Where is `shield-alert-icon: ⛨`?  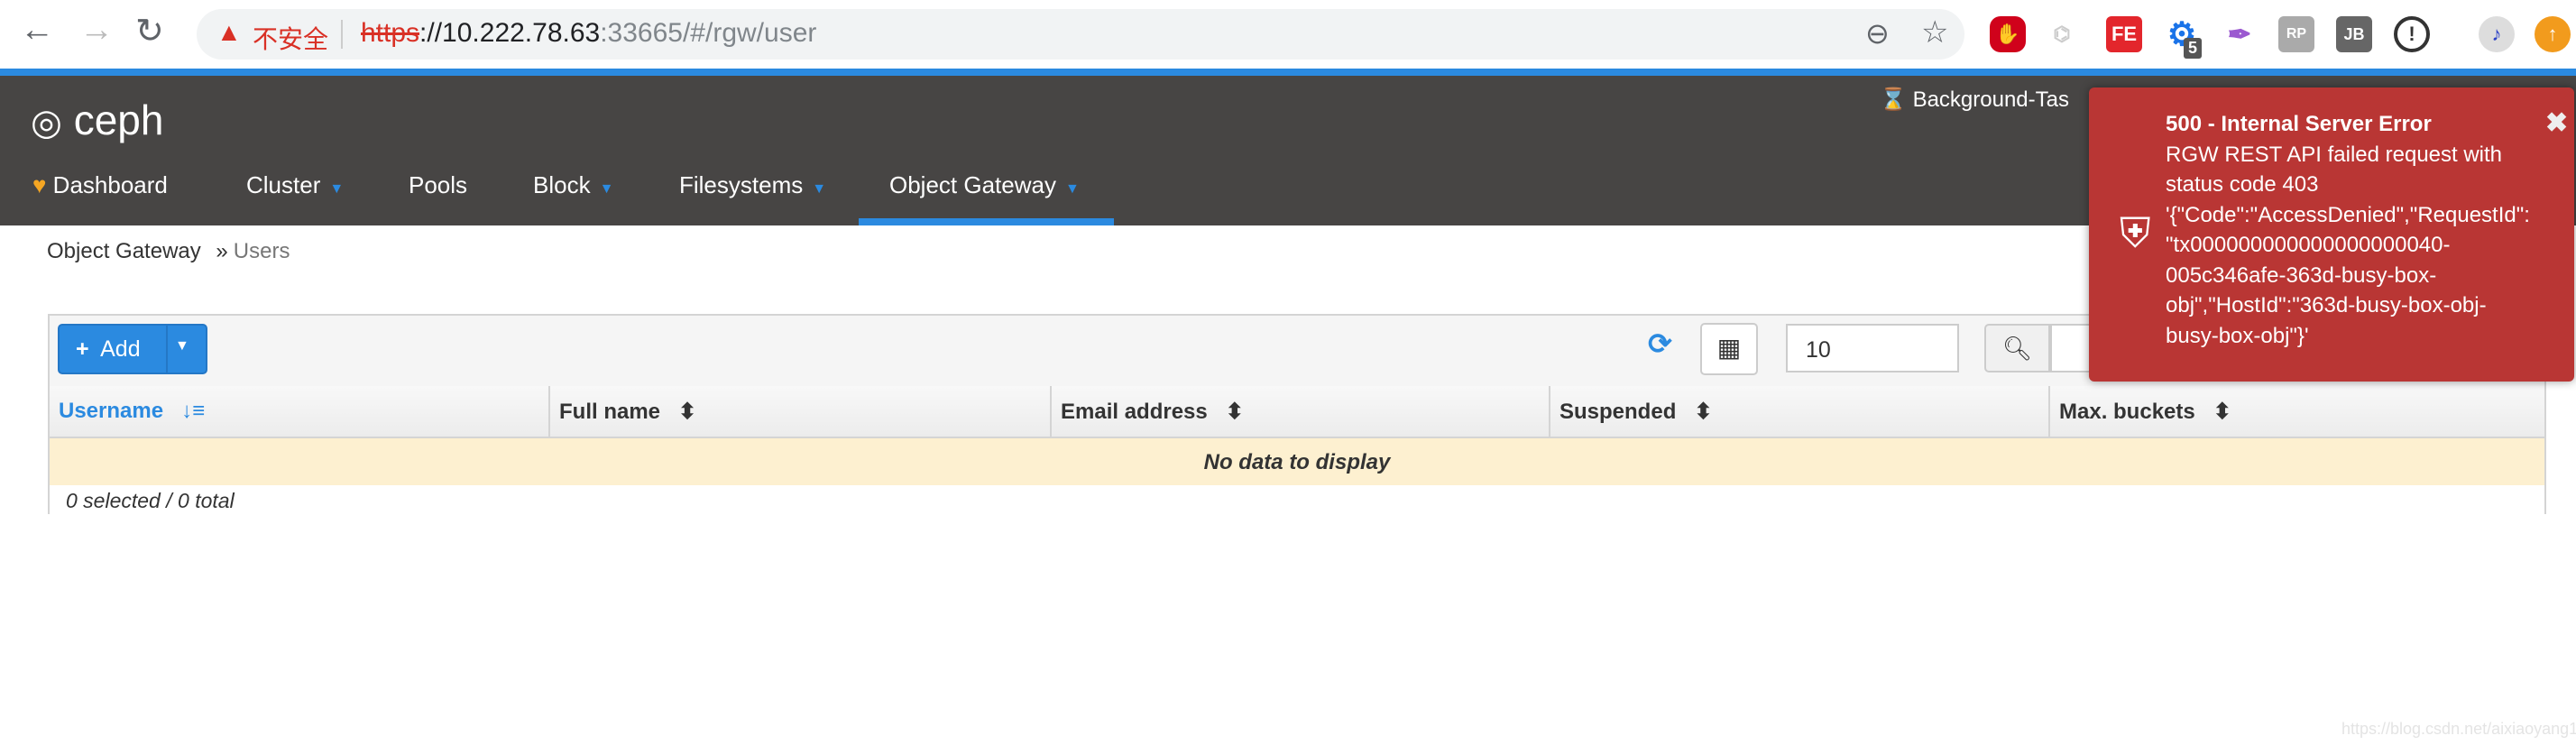 shield-alert-icon: ⛨ is located at coordinates (2135, 233).